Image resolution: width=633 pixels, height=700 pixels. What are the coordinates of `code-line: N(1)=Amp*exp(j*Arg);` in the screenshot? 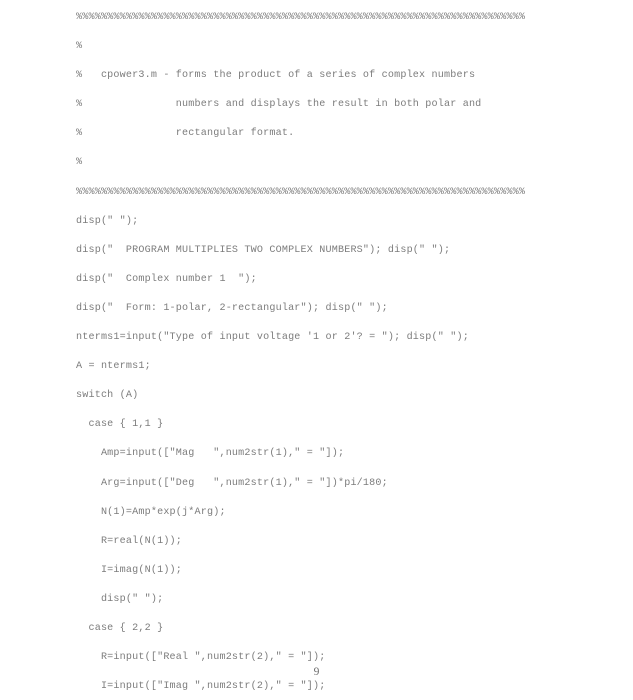 It's located at (151, 512).